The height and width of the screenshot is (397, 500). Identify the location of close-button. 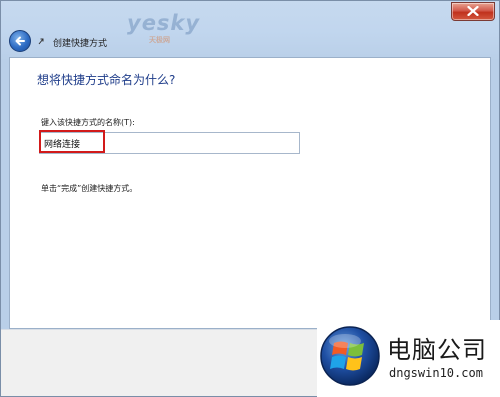
(473, 11).